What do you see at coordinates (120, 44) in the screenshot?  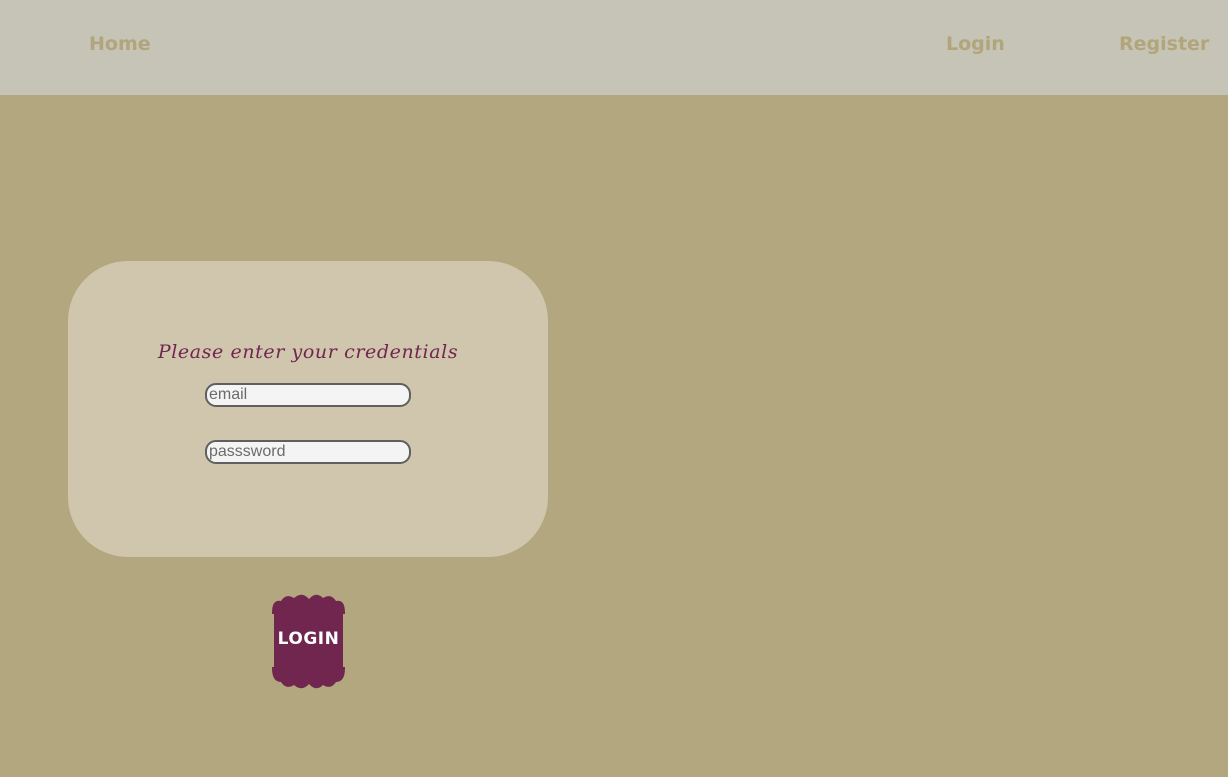 I see `nav-home-link: Home` at bounding box center [120, 44].